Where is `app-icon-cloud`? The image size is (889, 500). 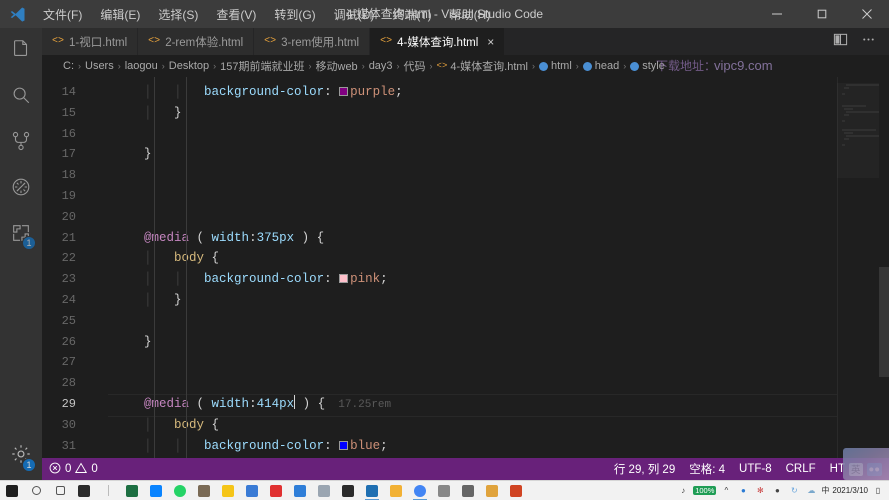 app-icon-cloud is located at coordinates (324, 490).